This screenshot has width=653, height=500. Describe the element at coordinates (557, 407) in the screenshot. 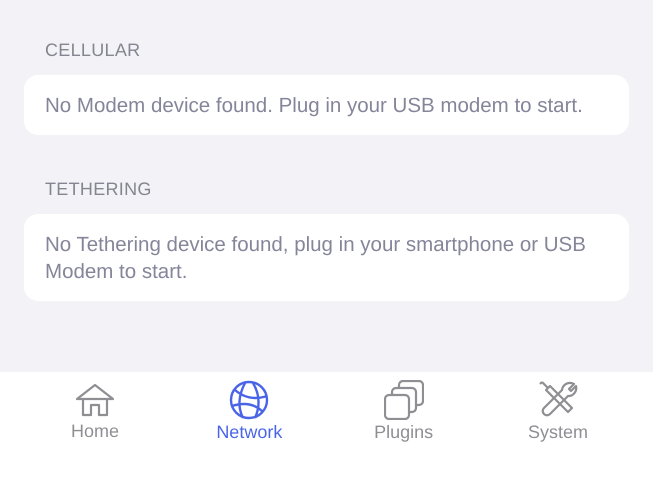

I see `tab-bar-item: System` at that location.